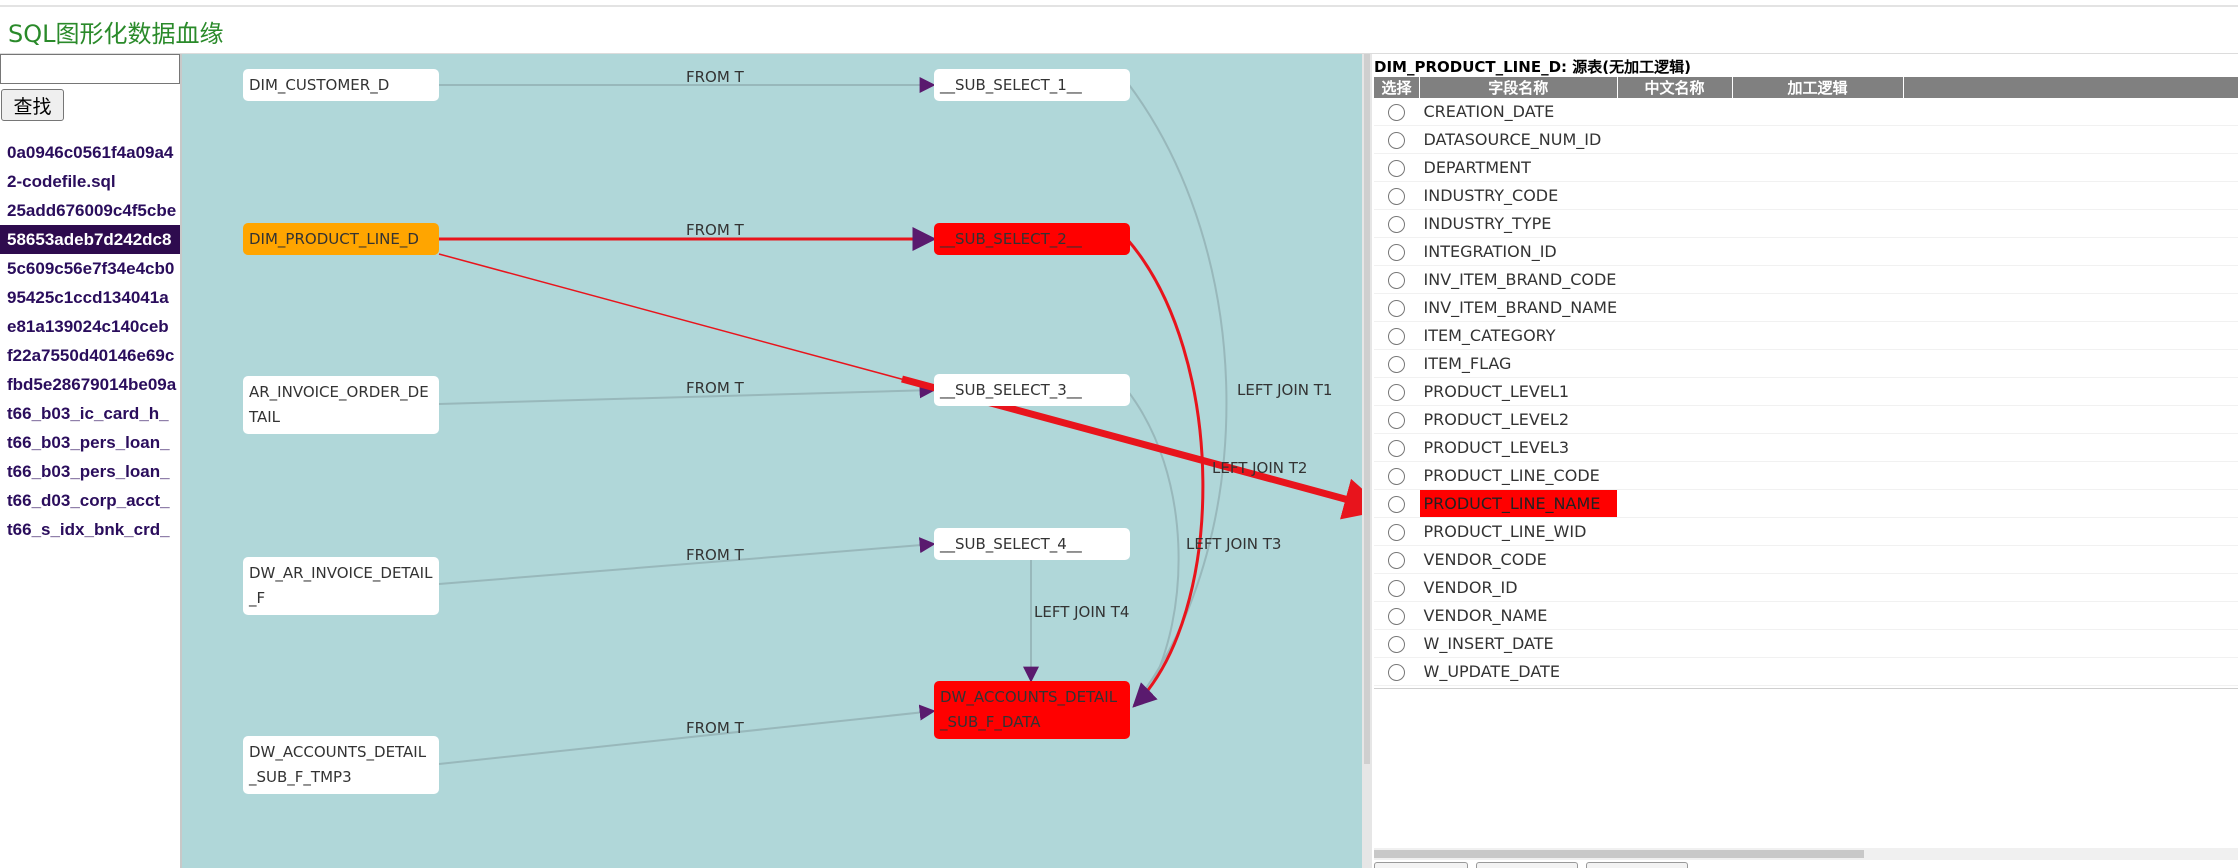  What do you see at coordinates (341, 586) in the screenshot?
I see `node-dw-ar-invoice-detail-f: DW_AR_INVOICE_DETAIL_F` at bounding box center [341, 586].